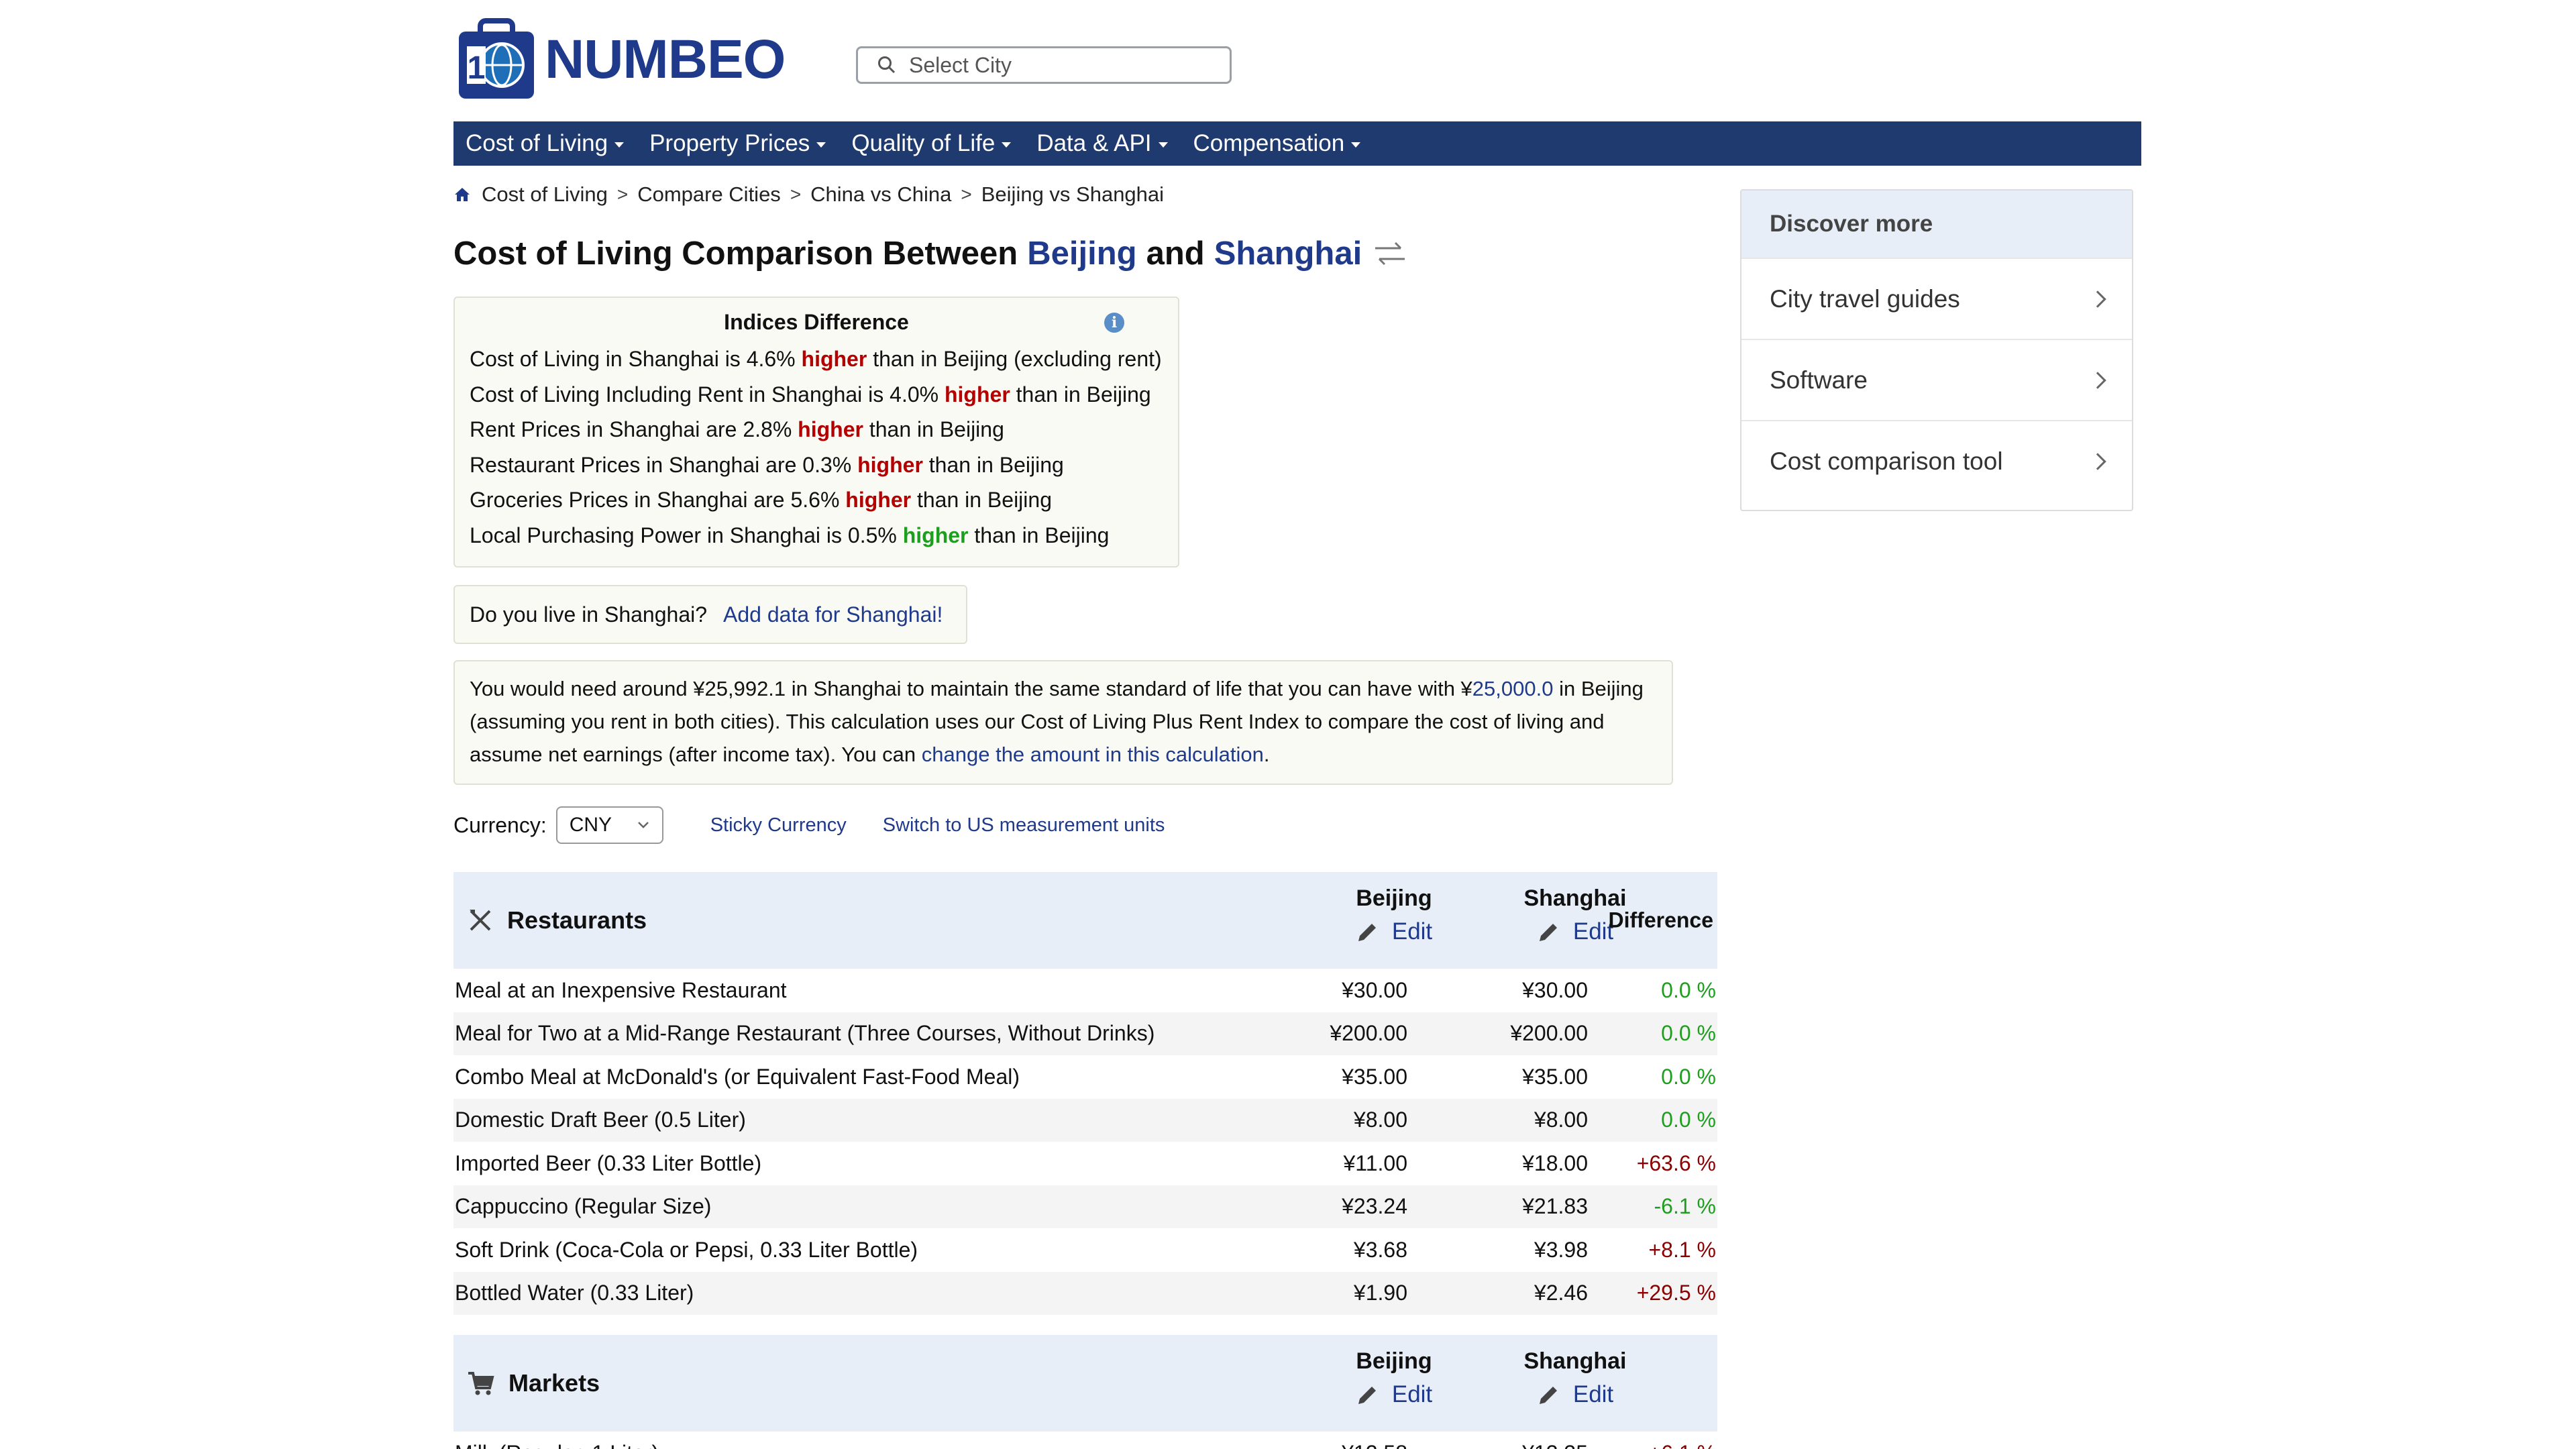 This screenshot has height=1449, width=2576. I want to click on price-city-1: ¥1.90, so click(1380, 1293).